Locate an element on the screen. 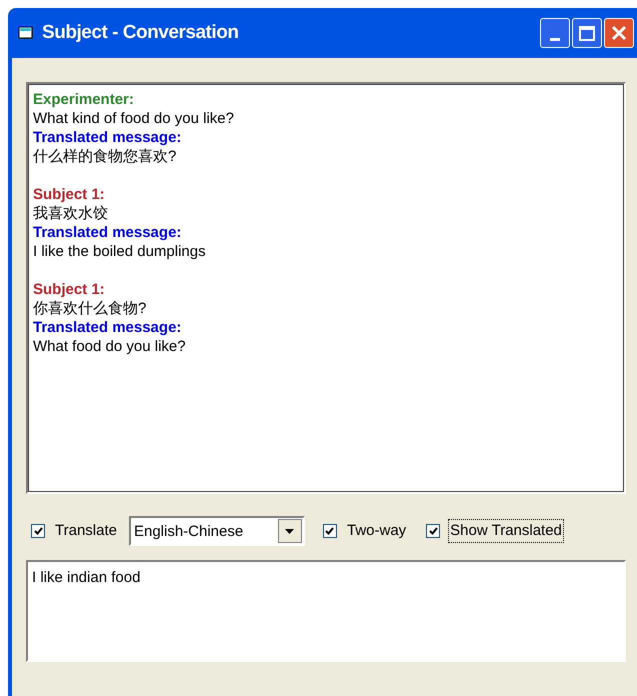 The width and height of the screenshot is (637, 696). language-dropdown: English-Chinese is located at coordinates (216, 531).